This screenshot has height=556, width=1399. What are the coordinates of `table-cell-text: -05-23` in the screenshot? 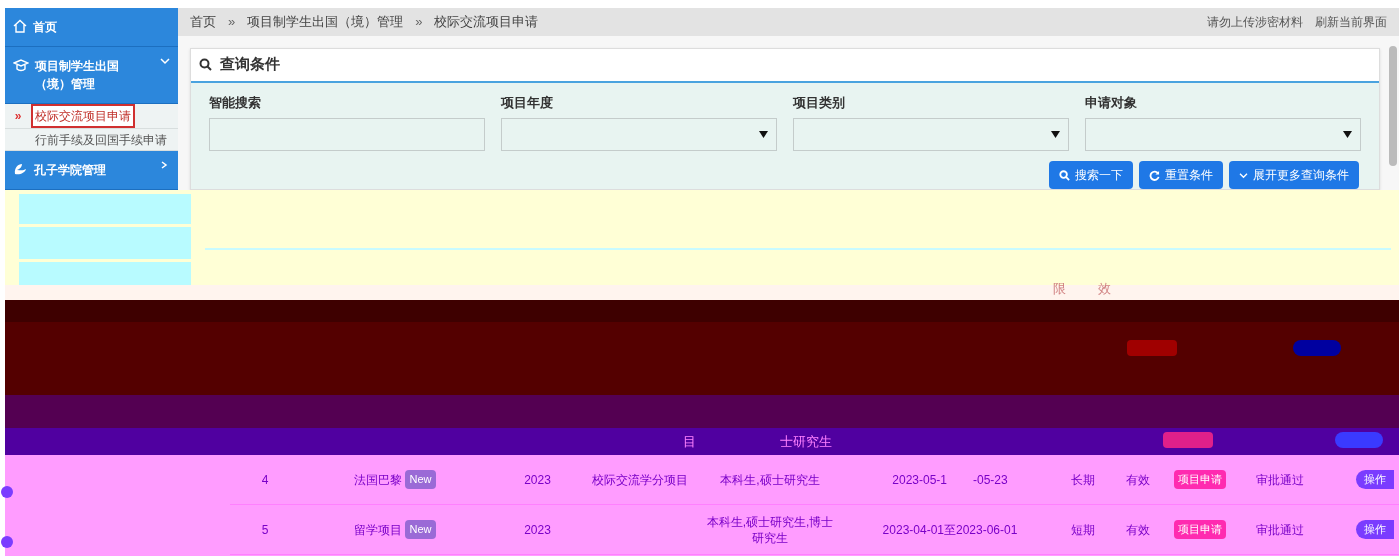 It's located at (990, 480).